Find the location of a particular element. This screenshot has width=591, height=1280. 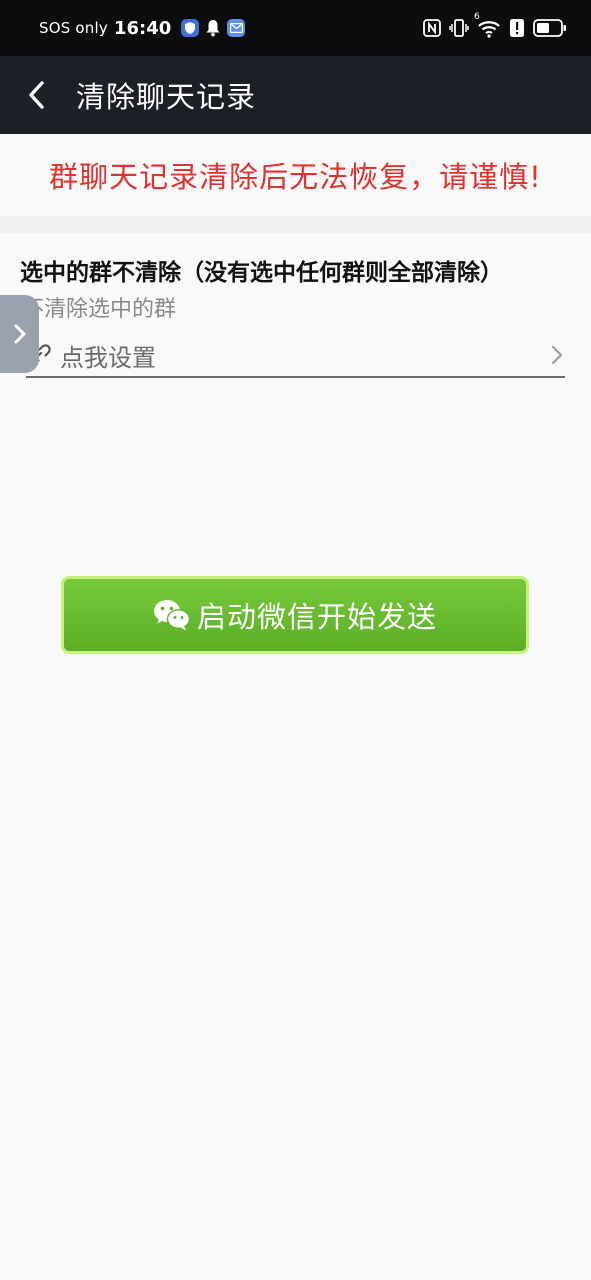

start-wechat-button: 启动微信开始发送 is located at coordinates (295, 615).